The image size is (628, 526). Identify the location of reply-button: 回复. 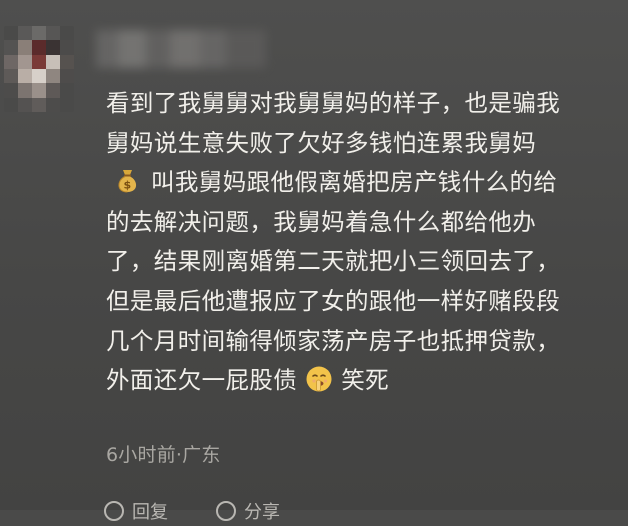
(136, 511).